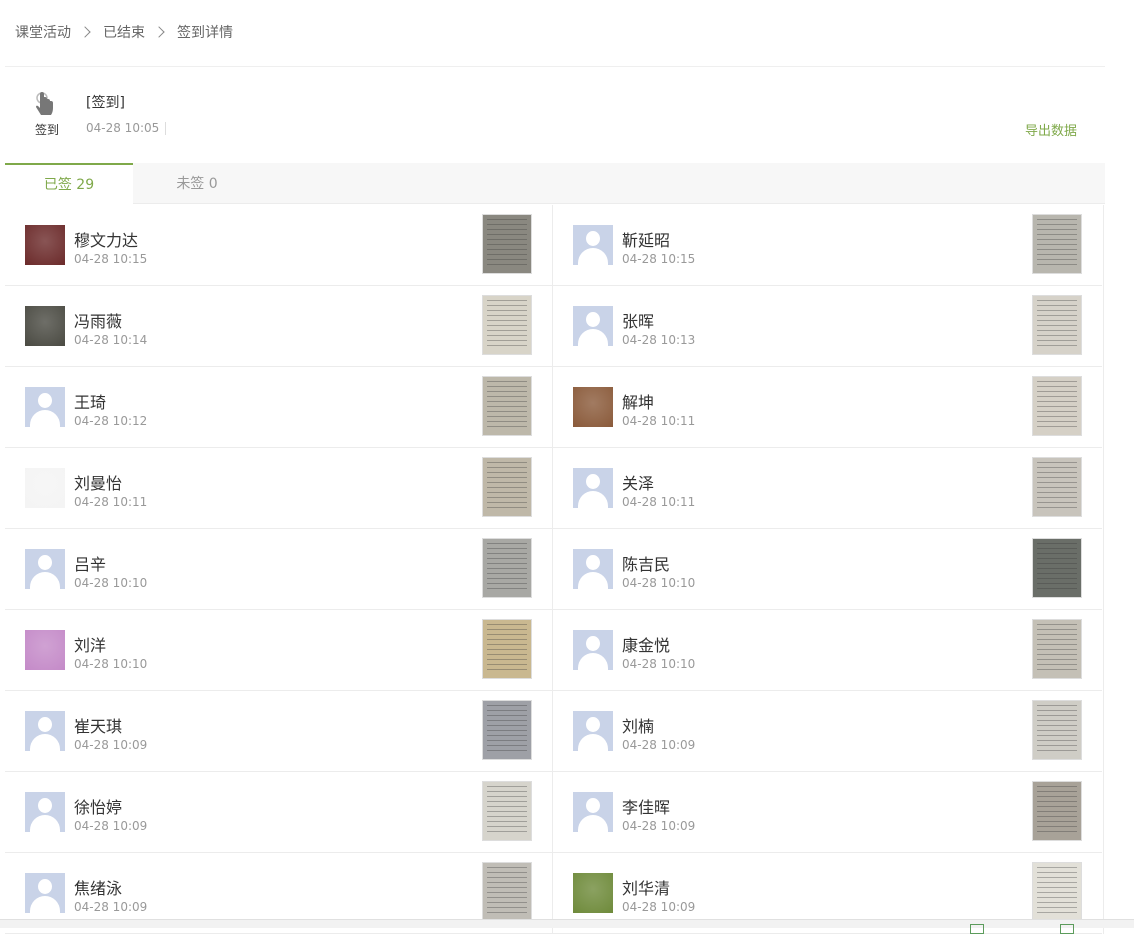 The height and width of the screenshot is (934, 1134). What do you see at coordinates (827, 731) in the screenshot?
I see `student-card: 刘楠 04-28 10:09` at bounding box center [827, 731].